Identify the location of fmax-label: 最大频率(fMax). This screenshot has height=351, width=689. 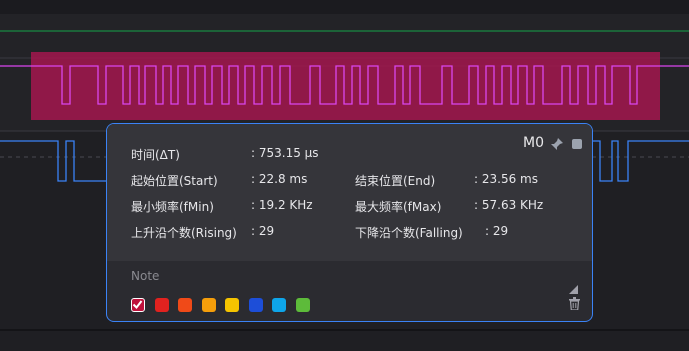
(398, 207).